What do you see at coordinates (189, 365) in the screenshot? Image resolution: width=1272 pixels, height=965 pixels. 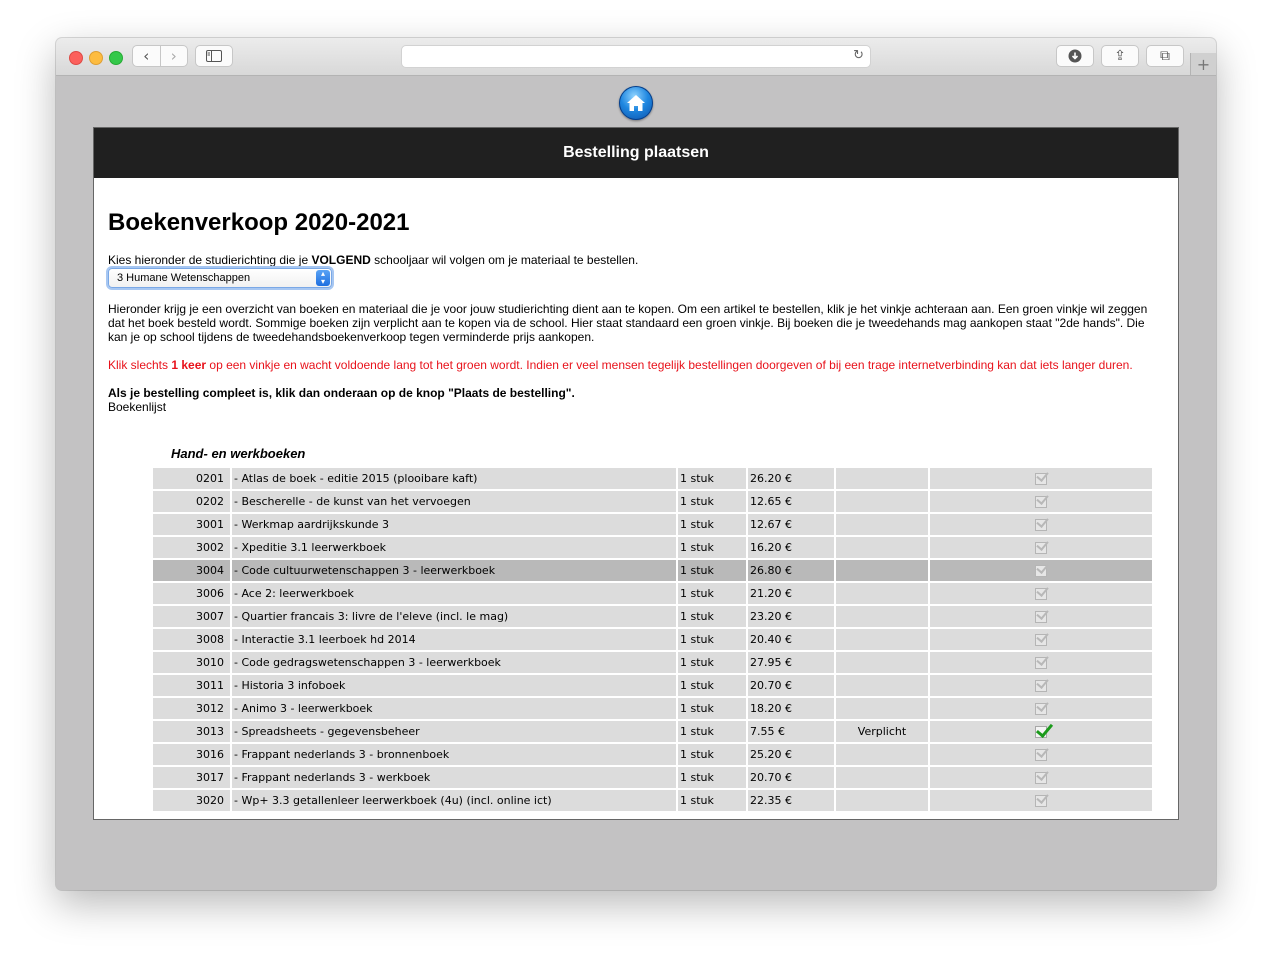 I see `warning-text-bold: 1 keer` at bounding box center [189, 365].